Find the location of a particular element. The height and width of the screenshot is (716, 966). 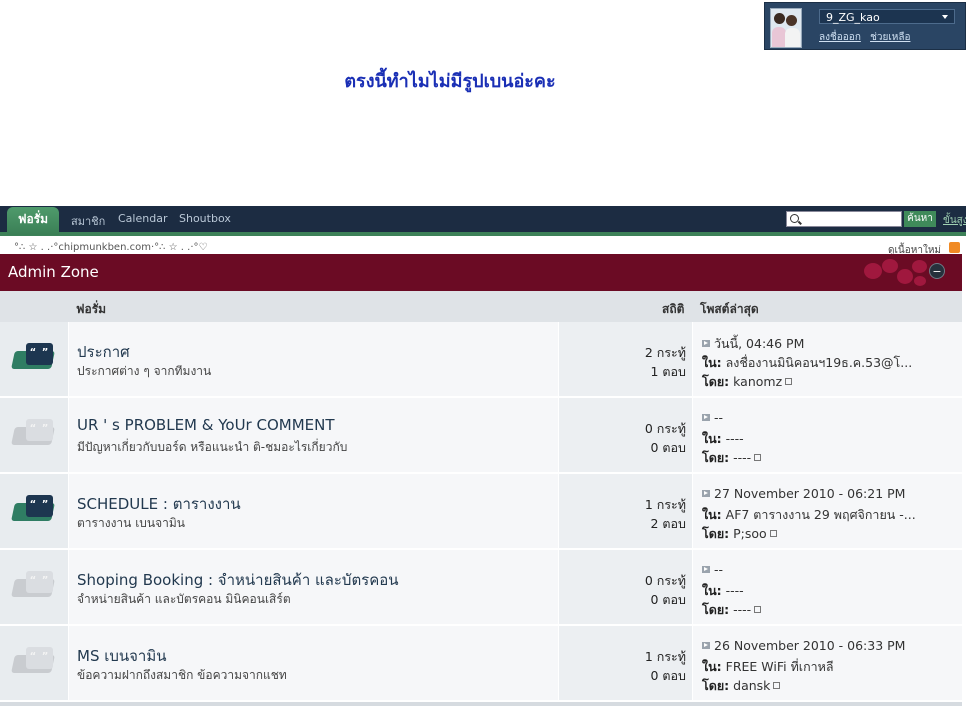

user-menu-dropdown: 9_ZG_kao is located at coordinates (887, 16).